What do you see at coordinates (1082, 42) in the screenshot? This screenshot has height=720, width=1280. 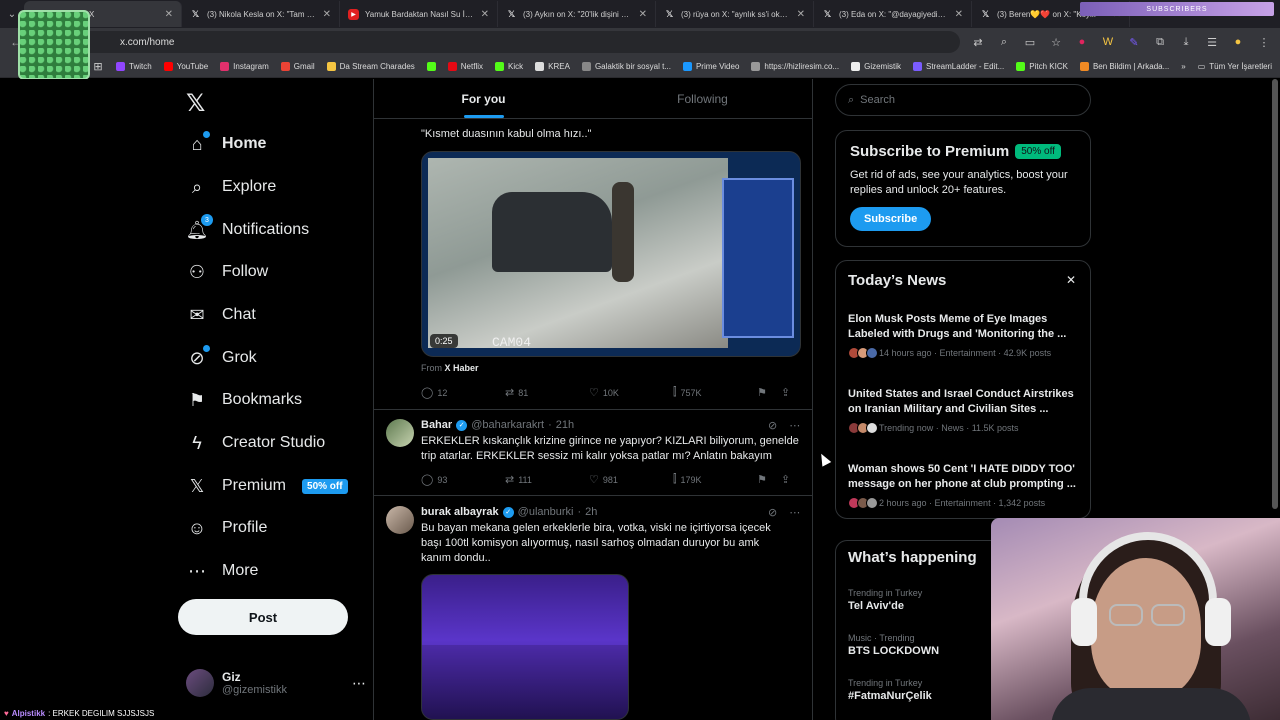 I see `extension-icon: ●` at bounding box center [1082, 42].